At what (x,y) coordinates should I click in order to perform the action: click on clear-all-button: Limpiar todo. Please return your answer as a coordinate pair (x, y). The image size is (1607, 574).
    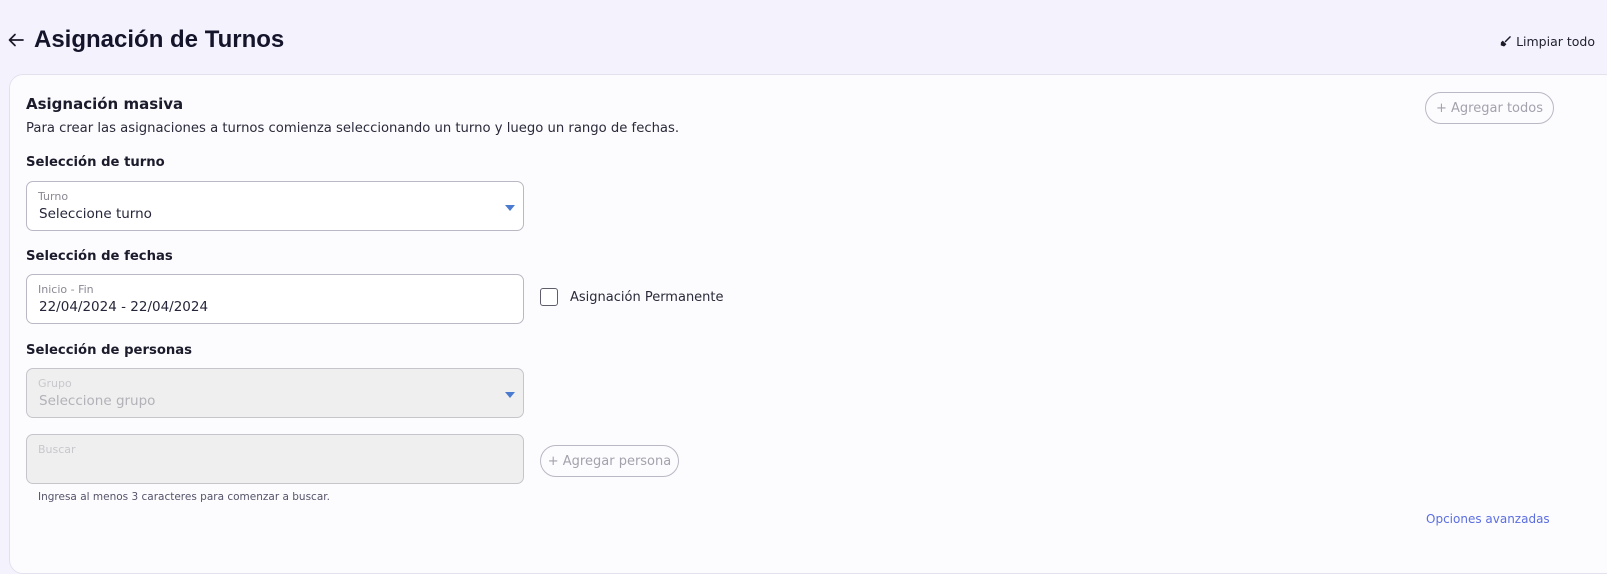
    Looking at the image, I should click on (1547, 41).